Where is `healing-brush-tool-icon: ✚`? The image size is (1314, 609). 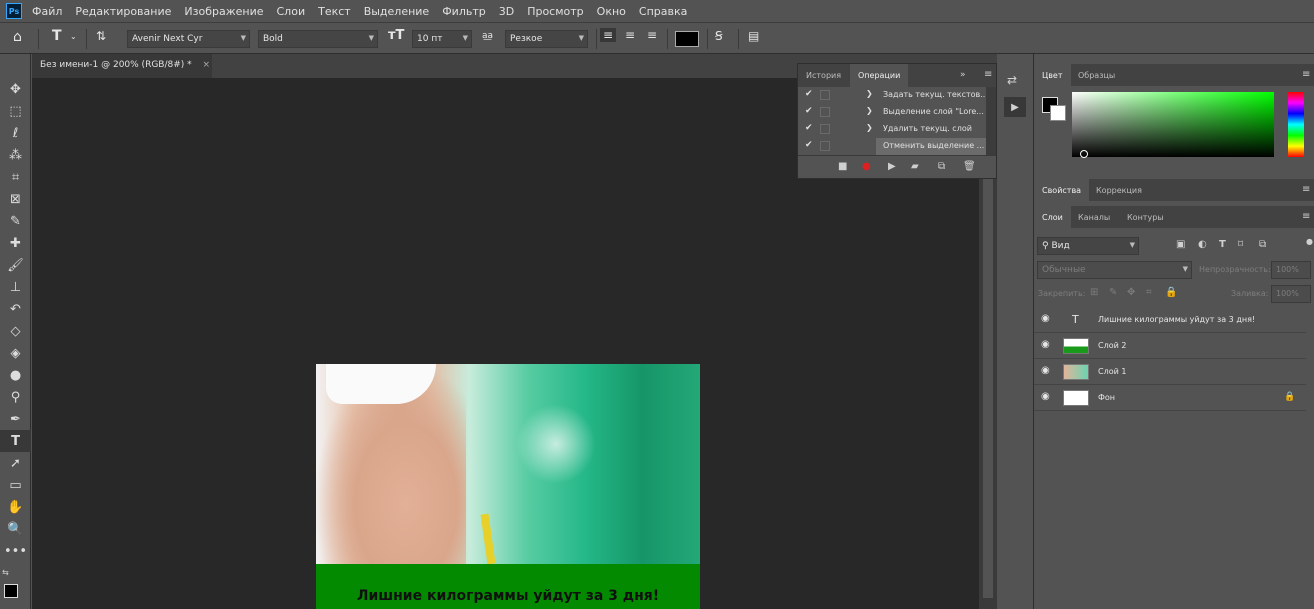
healing-brush-tool-icon: ✚ is located at coordinates (15, 243).